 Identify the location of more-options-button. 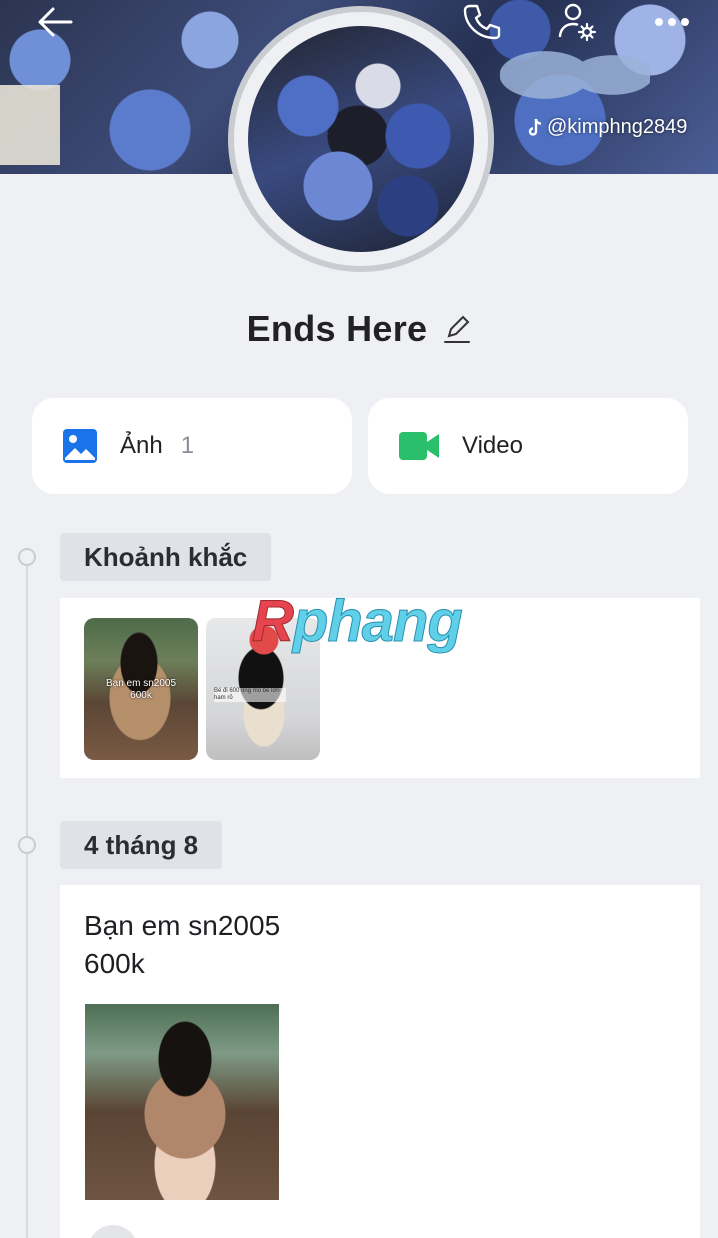
(672, 22).